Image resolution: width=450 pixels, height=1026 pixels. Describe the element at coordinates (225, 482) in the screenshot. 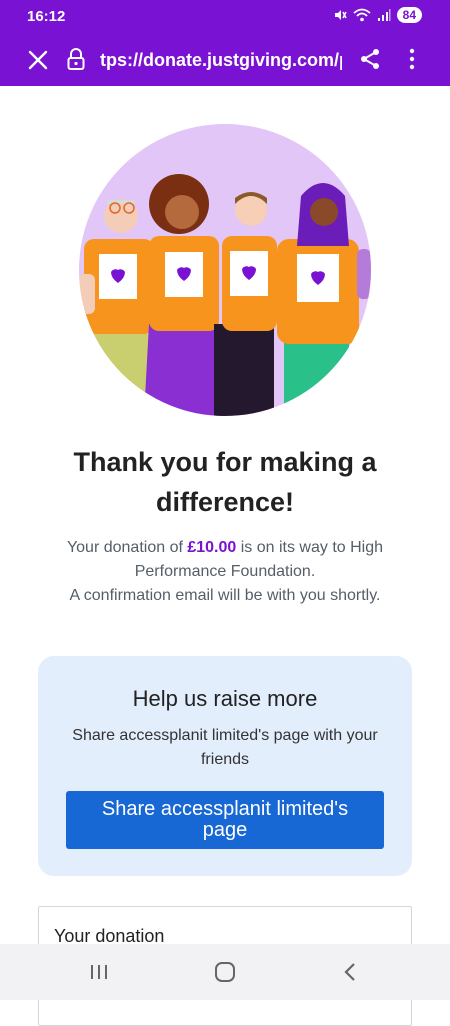

I see `thank-you-heading: Thank you for making a difference!` at that location.